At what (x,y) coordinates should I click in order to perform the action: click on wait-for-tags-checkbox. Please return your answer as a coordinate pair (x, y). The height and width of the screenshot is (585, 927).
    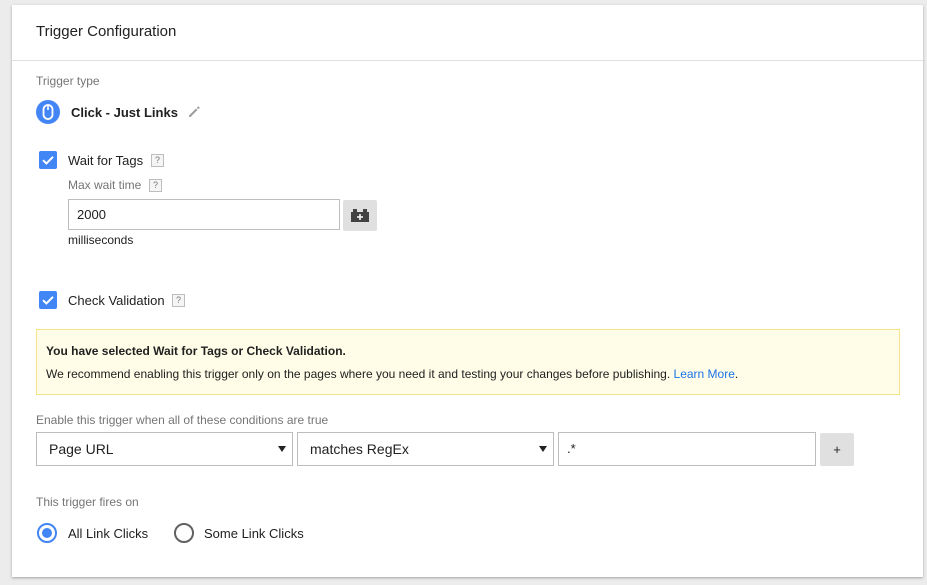
    Looking at the image, I should click on (48, 160).